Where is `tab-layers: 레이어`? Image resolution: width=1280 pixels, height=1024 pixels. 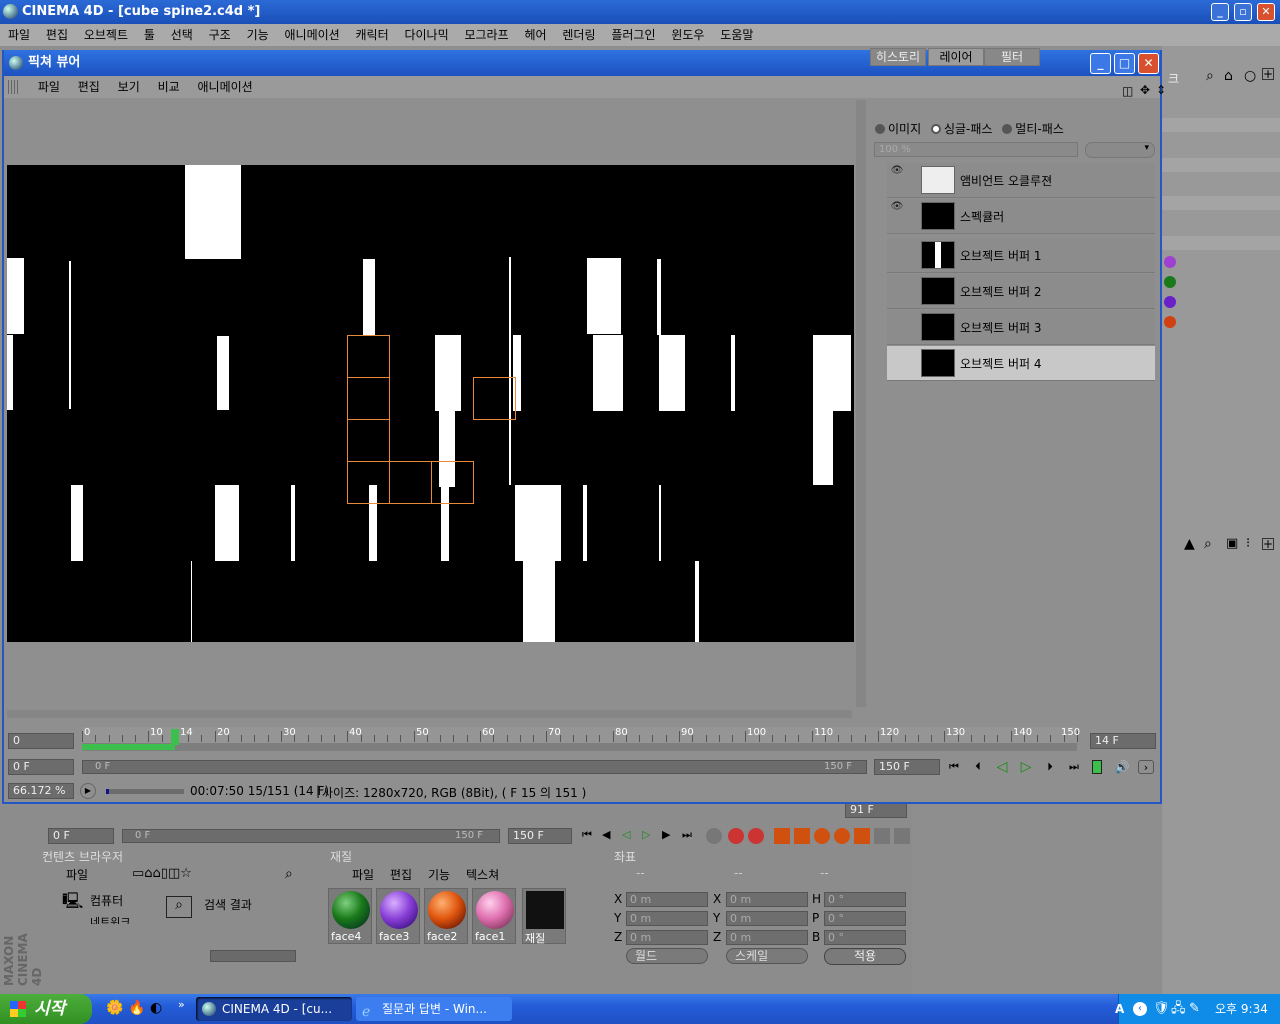 tab-layers: 레이어 is located at coordinates (956, 57).